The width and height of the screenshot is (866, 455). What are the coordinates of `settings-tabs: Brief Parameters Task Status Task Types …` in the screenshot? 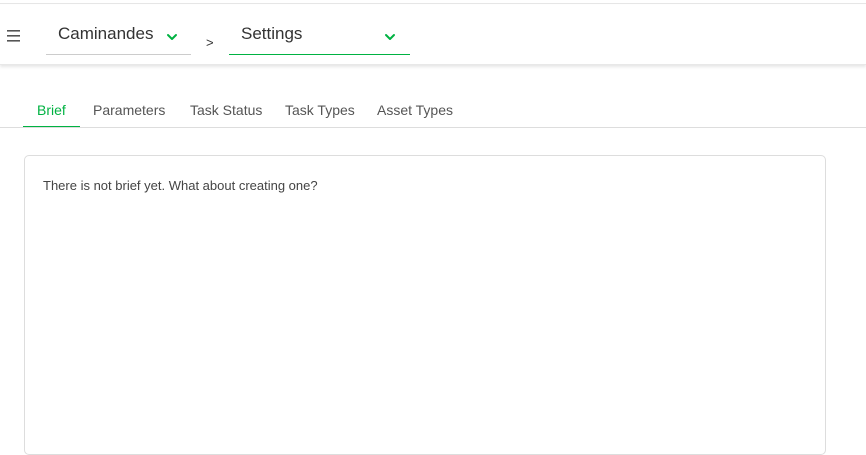 It's located at (433, 111).